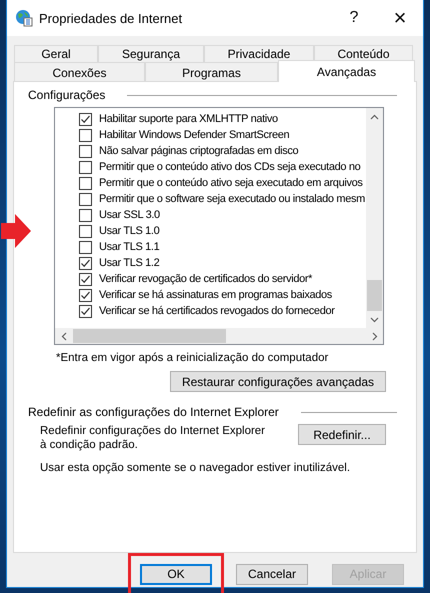 The width and height of the screenshot is (430, 593). I want to click on setting-label: Usar TLS 1.1, so click(129, 247).